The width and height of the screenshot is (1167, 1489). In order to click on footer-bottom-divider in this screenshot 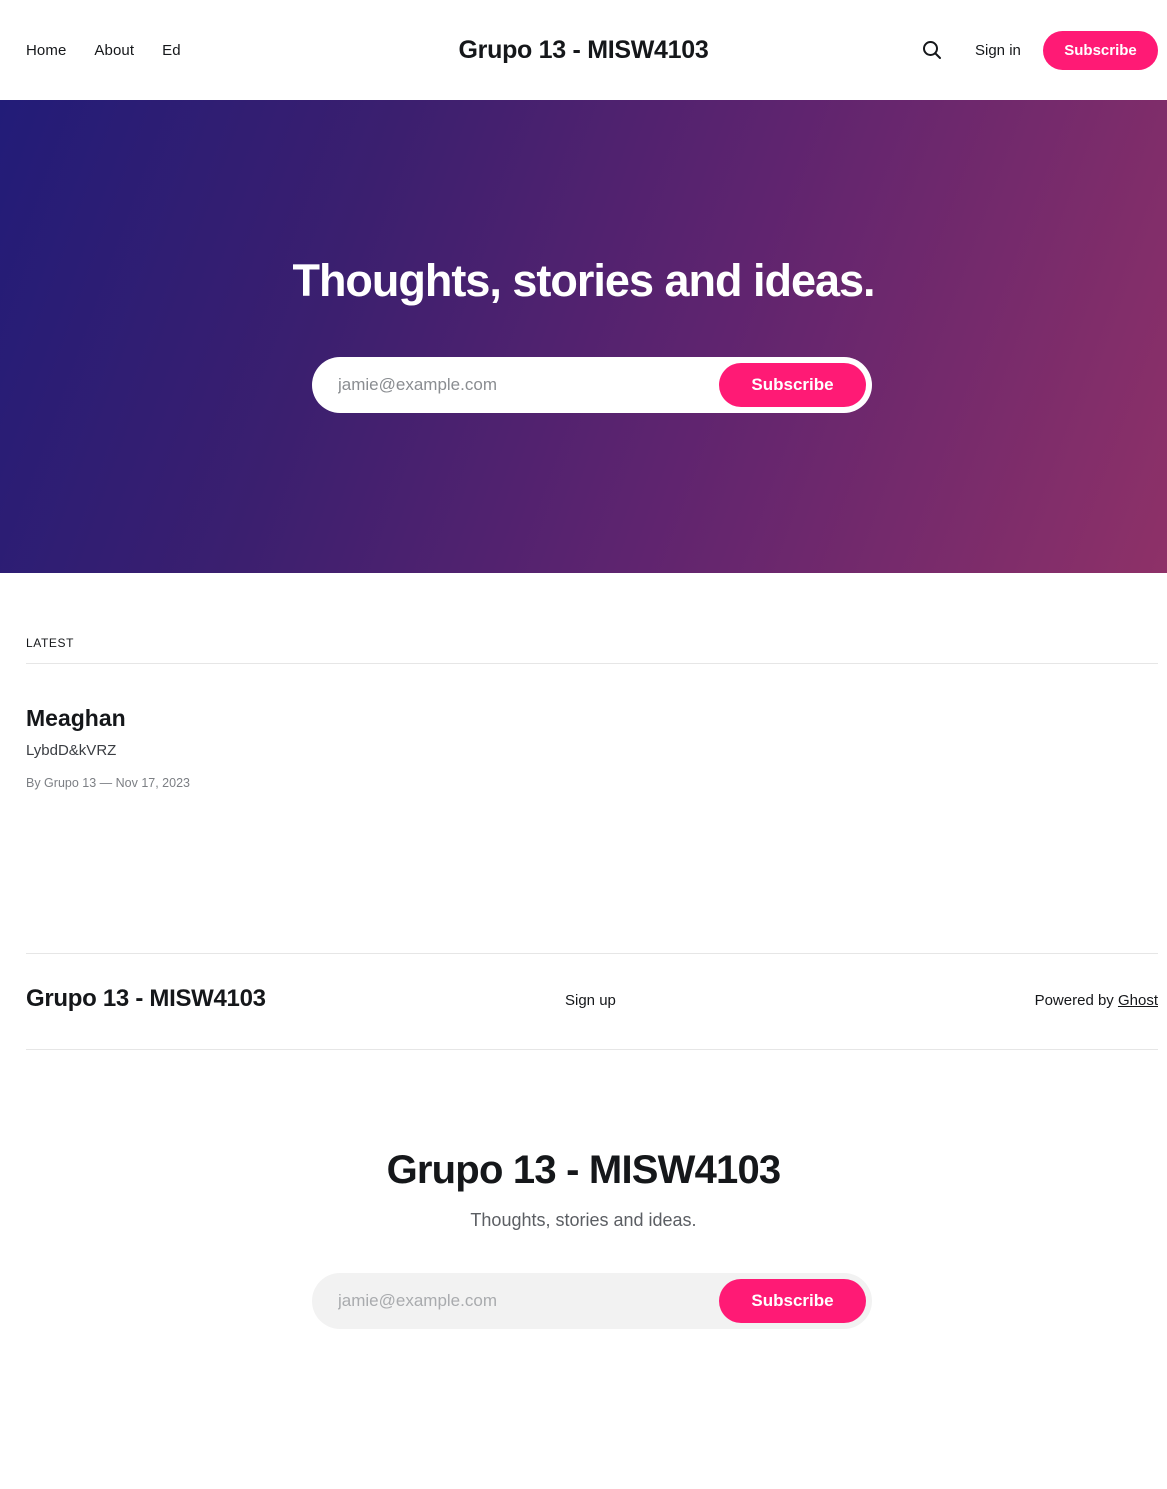, I will do `click(592, 1049)`.